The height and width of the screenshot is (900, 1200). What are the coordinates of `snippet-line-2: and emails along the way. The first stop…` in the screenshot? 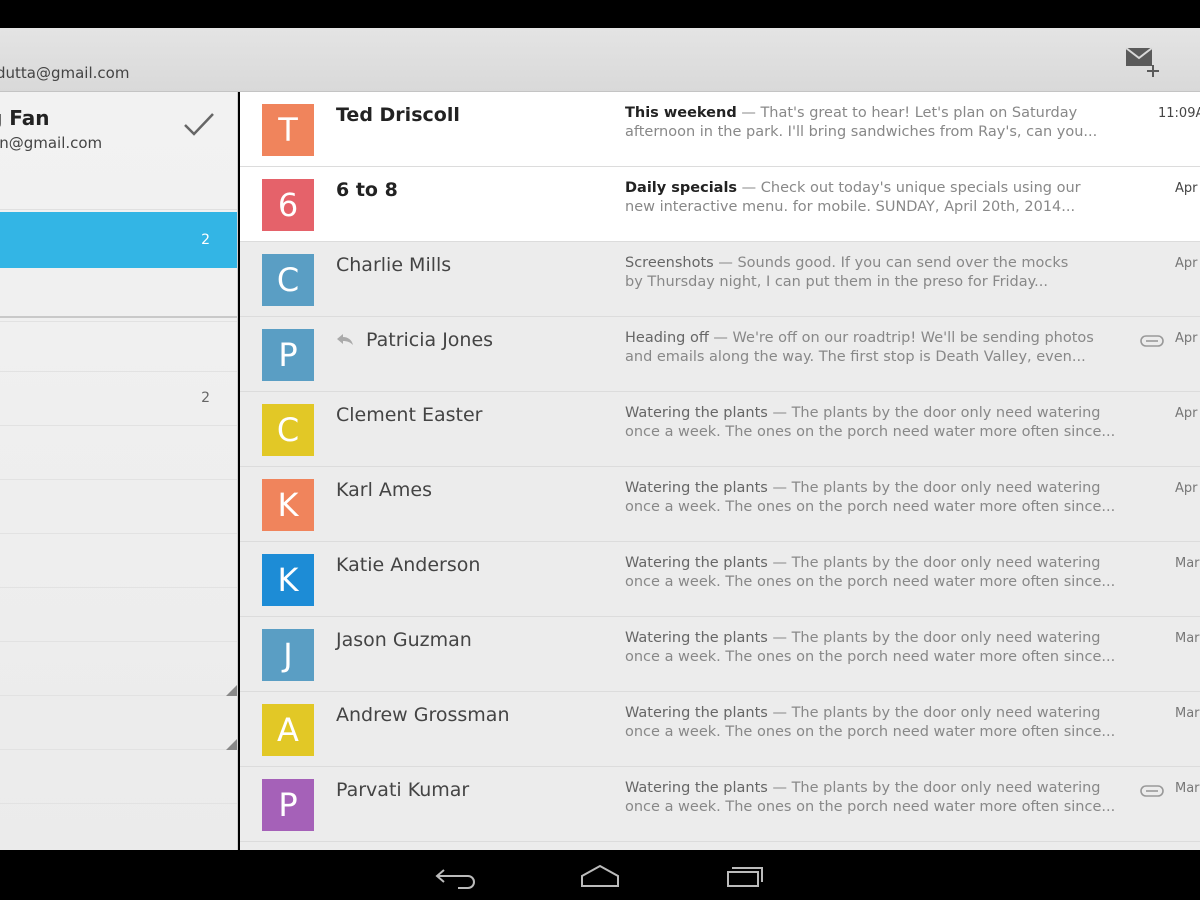 It's located at (855, 357).